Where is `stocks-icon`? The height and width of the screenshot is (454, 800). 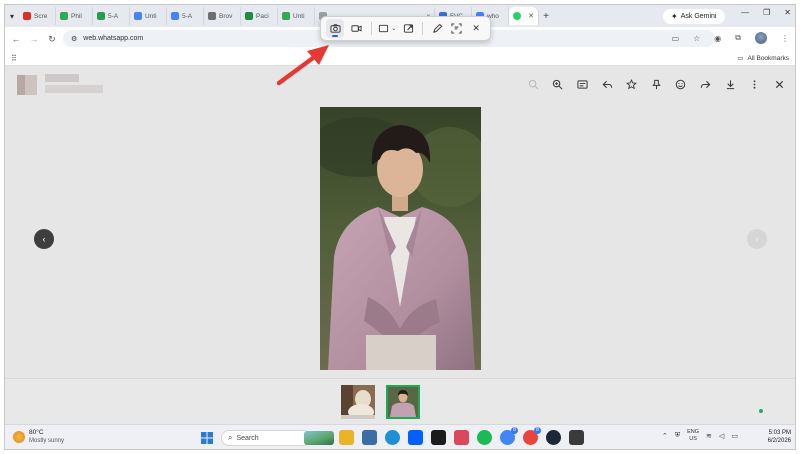
stocks-icon is located at coordinates (438, 437).